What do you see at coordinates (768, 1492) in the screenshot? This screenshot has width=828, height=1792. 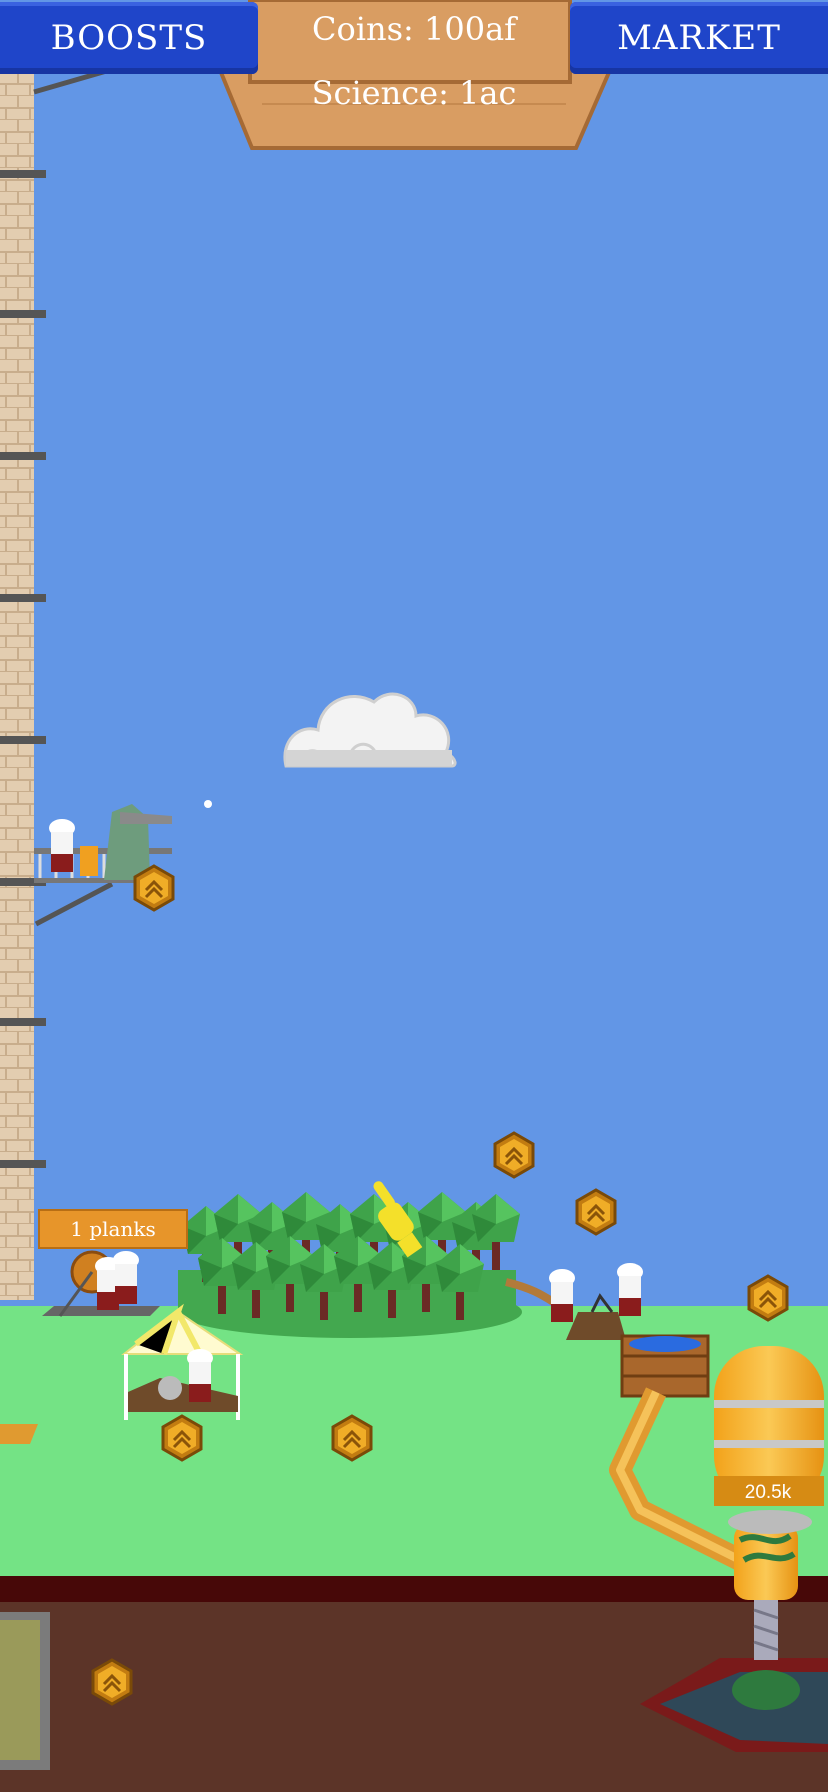 I see `tank-value-label: 20.5k` at bounding box center [768, 1492].